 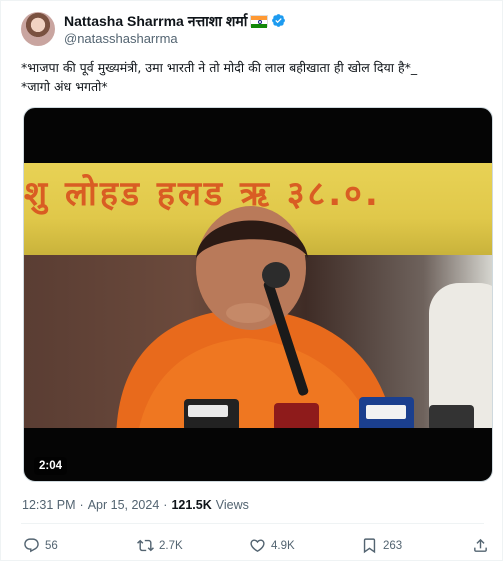 What do you see at coordinates (259, 21) in the screenshot?
I see `india-flag-icon` at bounding box center [259, 21].